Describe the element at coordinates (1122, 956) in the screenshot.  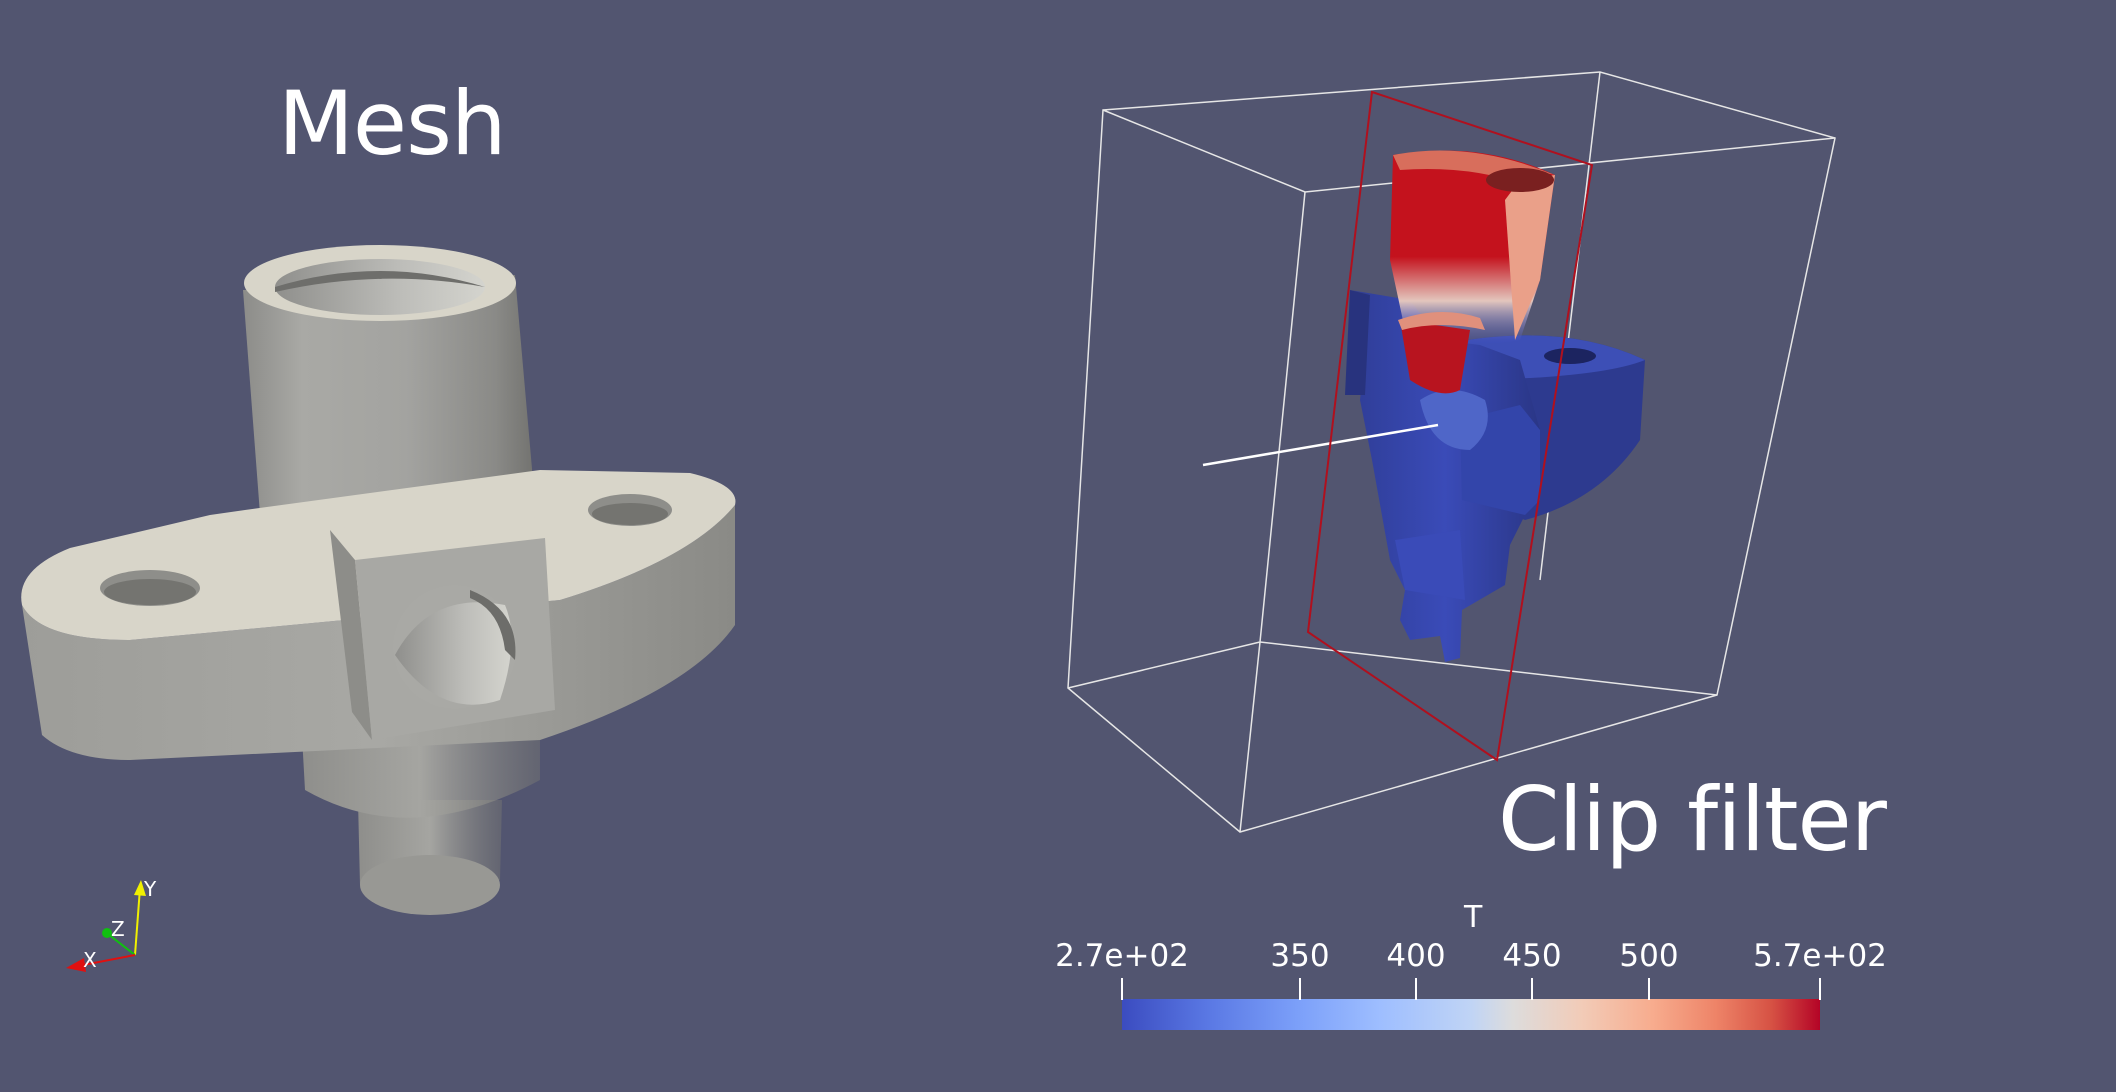
I see `colorbar-tick-label: 2.7e+02` at that location.